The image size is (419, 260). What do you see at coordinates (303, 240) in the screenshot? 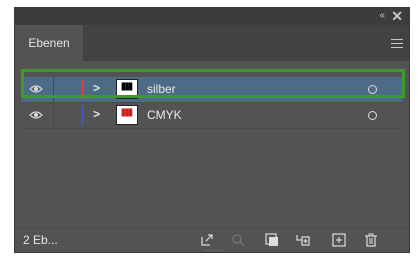
I see `new-sublayer-icon` at bounding box center [303, 240].